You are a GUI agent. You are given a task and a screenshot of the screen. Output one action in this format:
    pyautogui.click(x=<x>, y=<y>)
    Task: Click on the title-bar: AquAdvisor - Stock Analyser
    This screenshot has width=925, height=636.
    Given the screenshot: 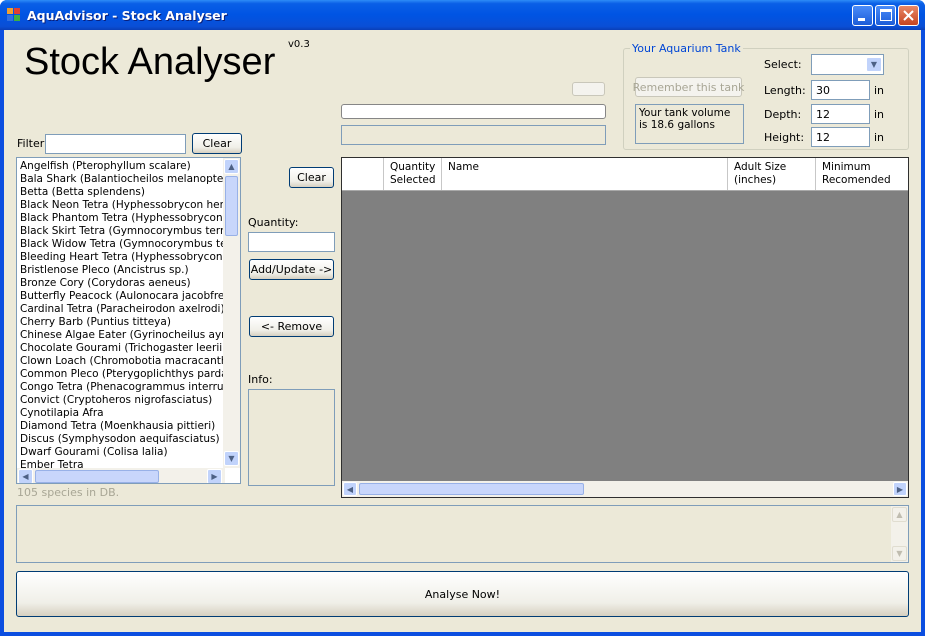 What is the action you would take?
    pyautogui.click(x=462, y=15)
    